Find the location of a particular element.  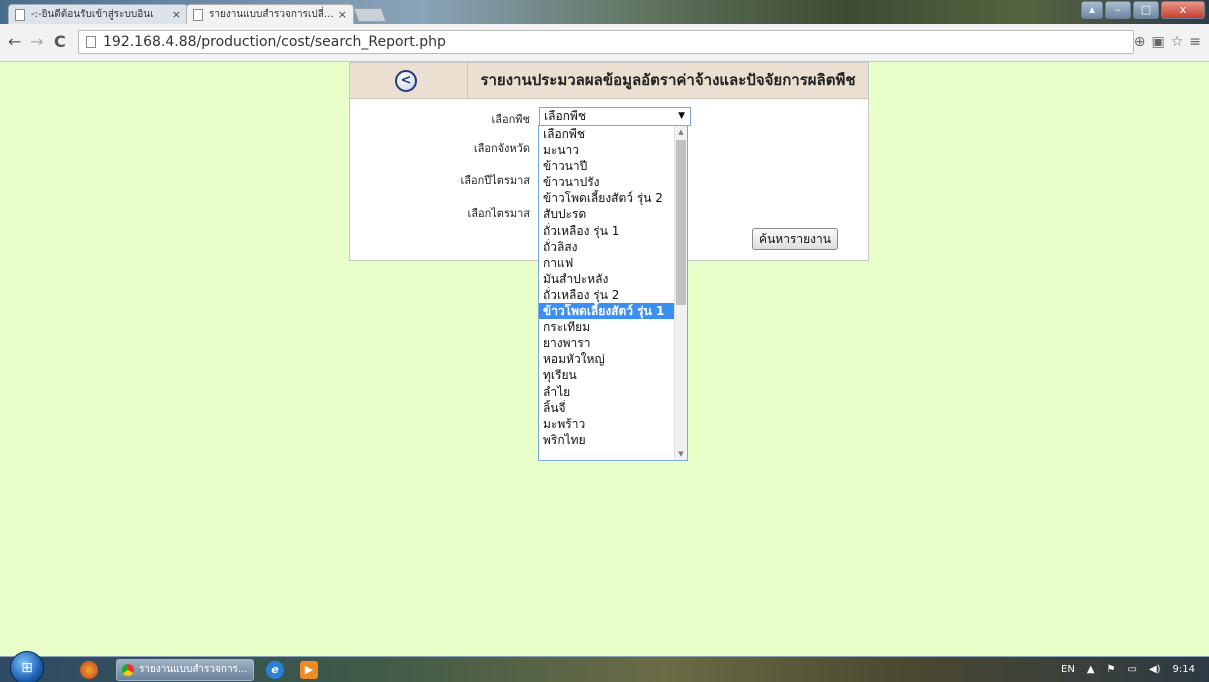

minimize-button: – is located at coordinates (1118, 10).